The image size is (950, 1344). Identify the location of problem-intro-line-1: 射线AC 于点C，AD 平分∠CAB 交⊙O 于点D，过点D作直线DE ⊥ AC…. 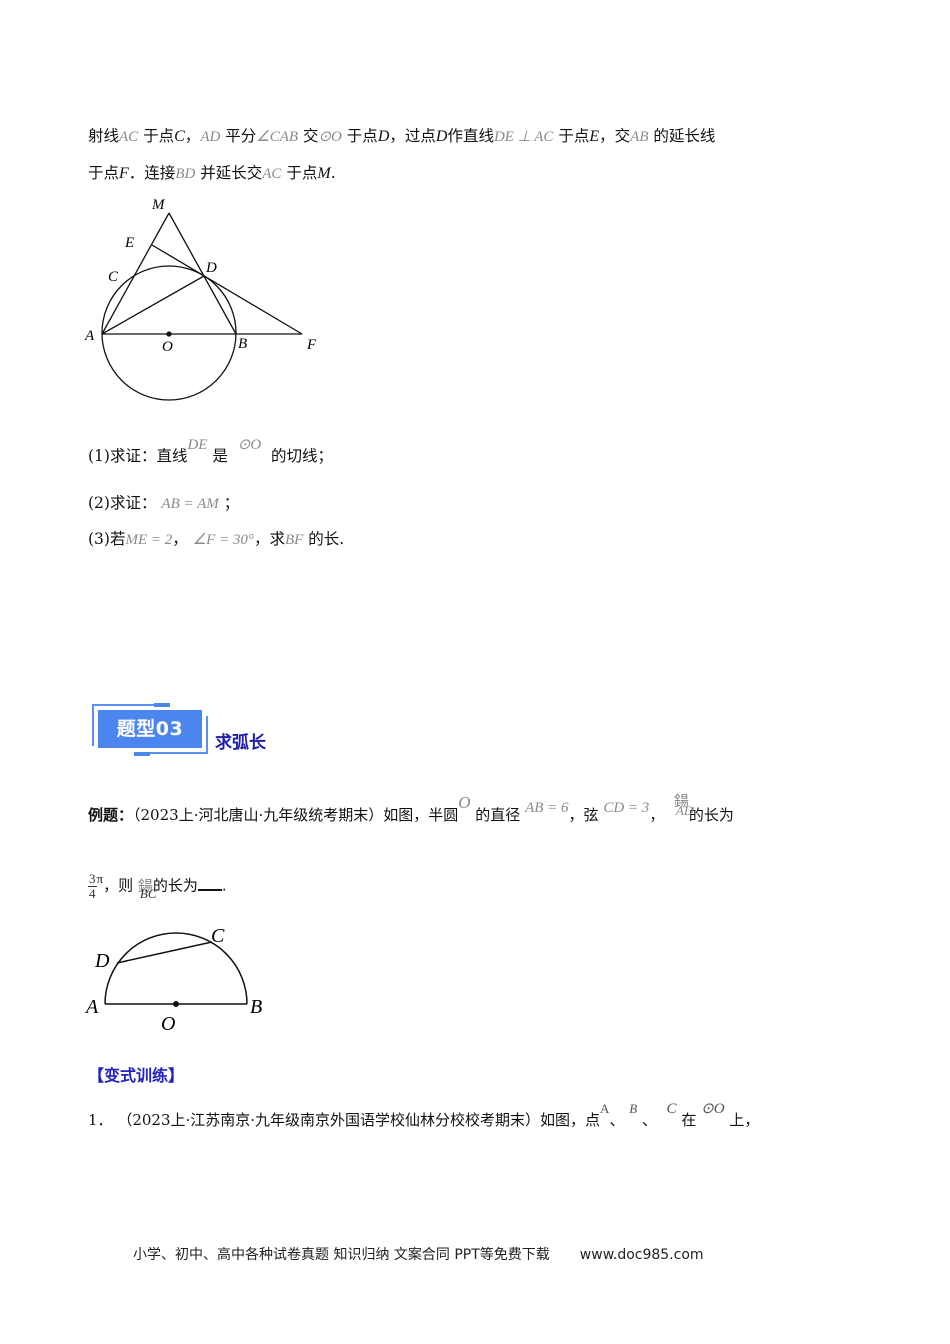
(401, 136).